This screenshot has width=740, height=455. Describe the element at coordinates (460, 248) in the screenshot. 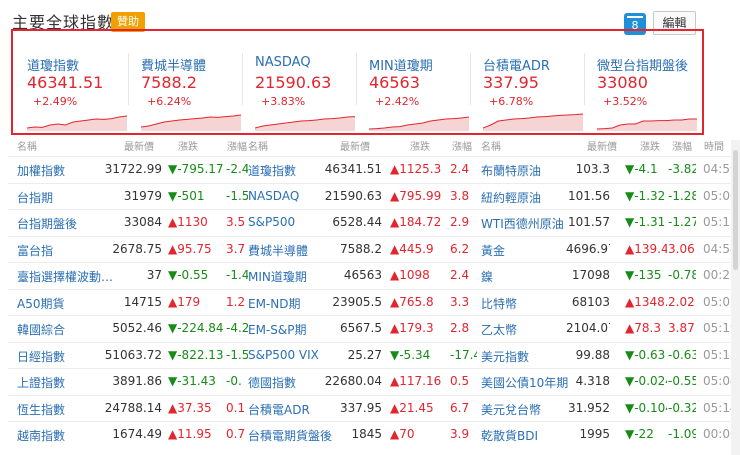

I see `quote-change-pct: 6.2` at that location.